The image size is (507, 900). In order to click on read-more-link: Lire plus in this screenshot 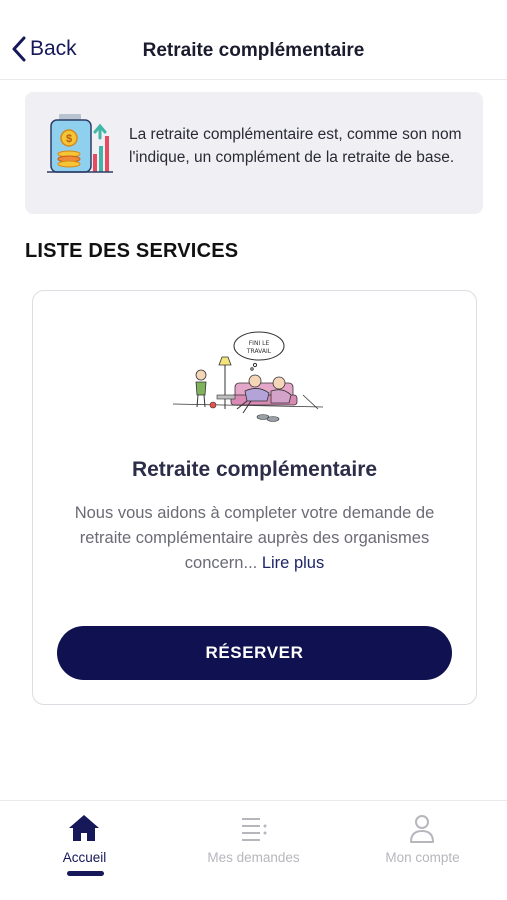, I will do `click(293, 563)`.